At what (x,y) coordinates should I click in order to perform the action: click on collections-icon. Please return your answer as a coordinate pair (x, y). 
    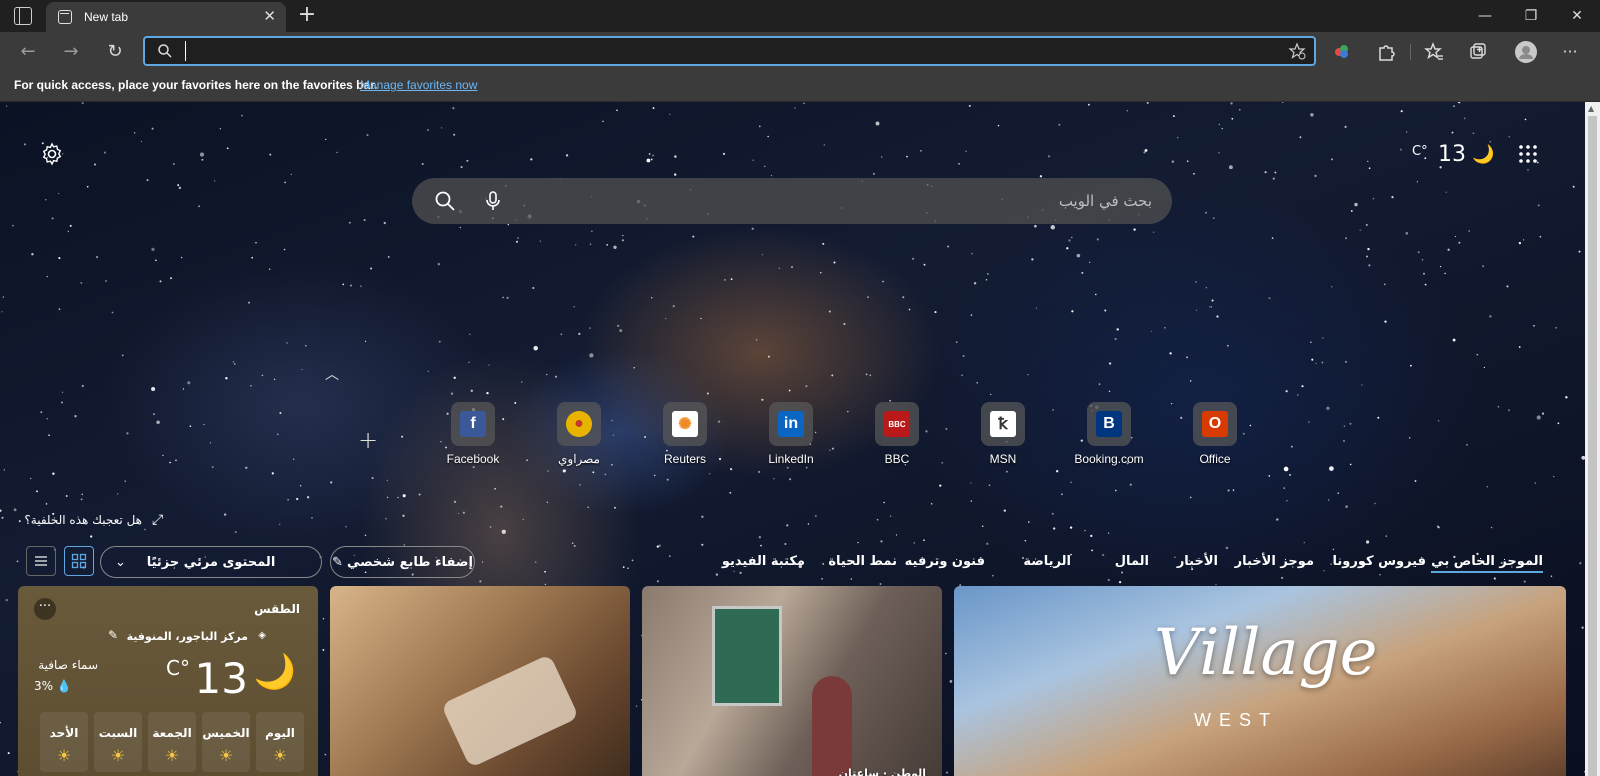
    Looking at the image, I should click on (1478, 52).